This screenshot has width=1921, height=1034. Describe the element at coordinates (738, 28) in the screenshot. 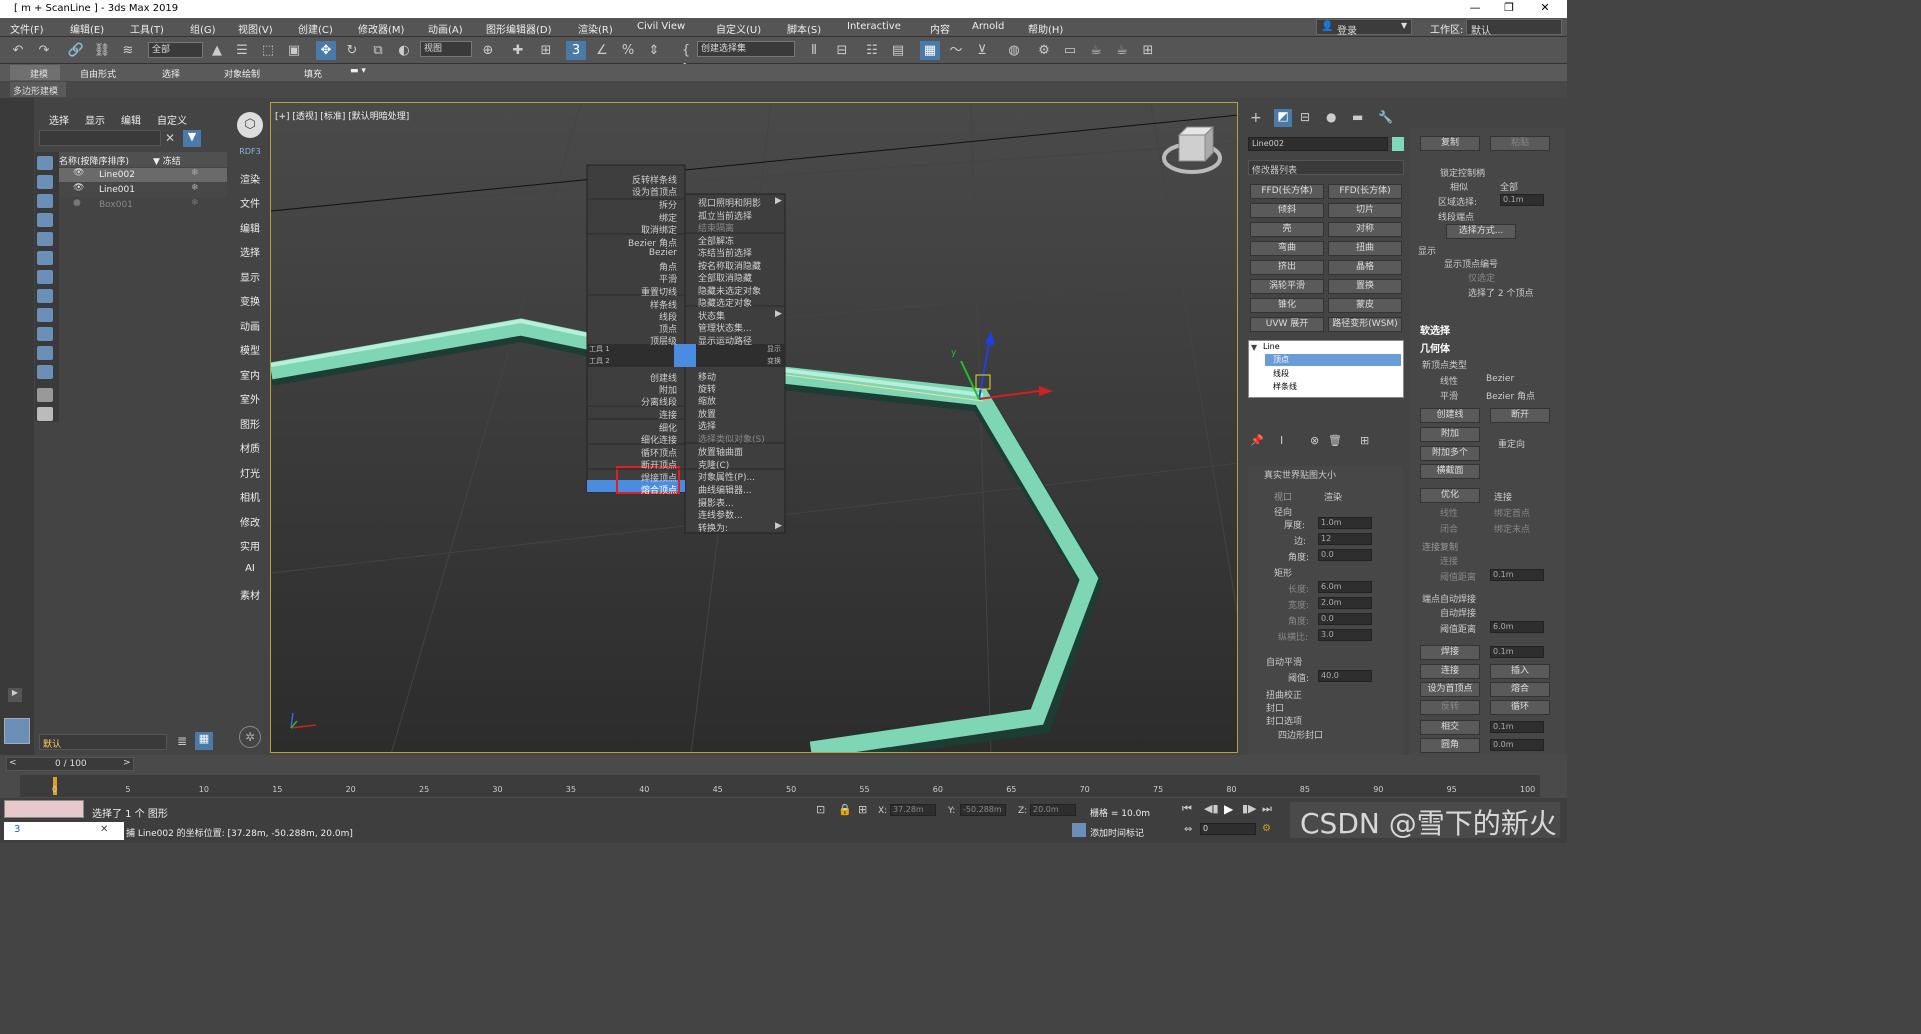

I see `menu-customize: 自定义(U)` at that location.